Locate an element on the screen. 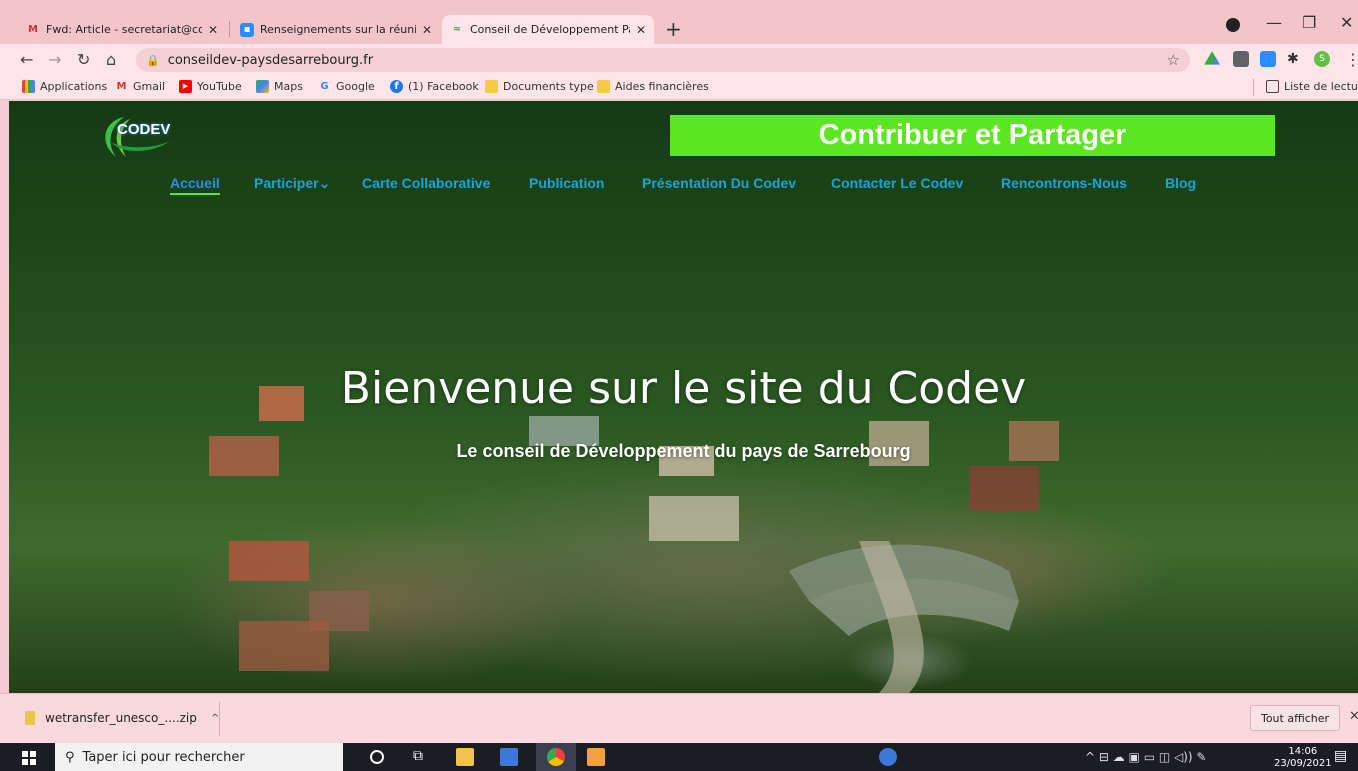 The width and height of the screenshot is (1358, 771). contribuer-partager-button: Contribuer et Partager is located at coordinates (972, 135).